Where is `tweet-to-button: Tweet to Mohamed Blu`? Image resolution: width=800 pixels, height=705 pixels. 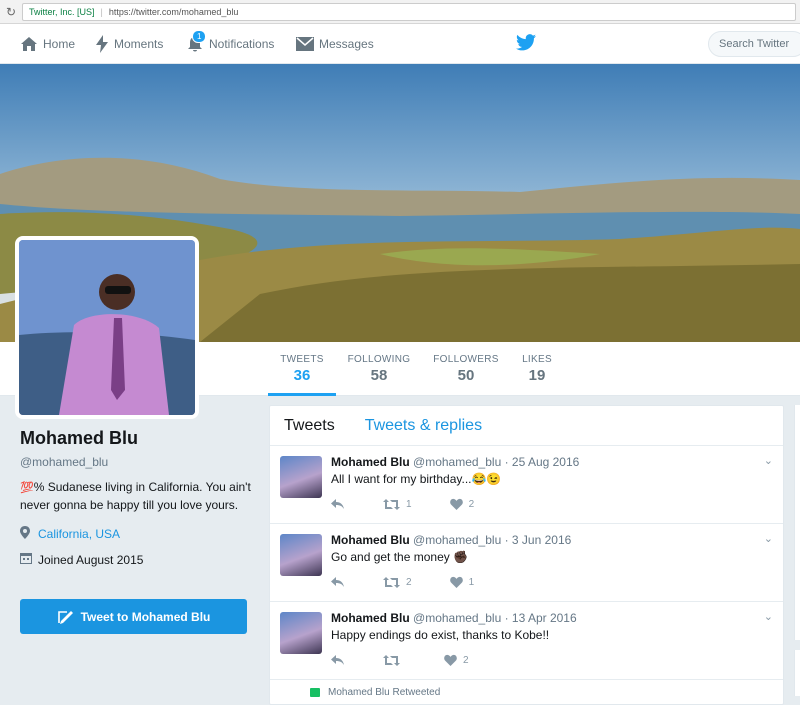
tweet-to-button: Tweet to Mohamed Blu is located at coordinates (133, 616).